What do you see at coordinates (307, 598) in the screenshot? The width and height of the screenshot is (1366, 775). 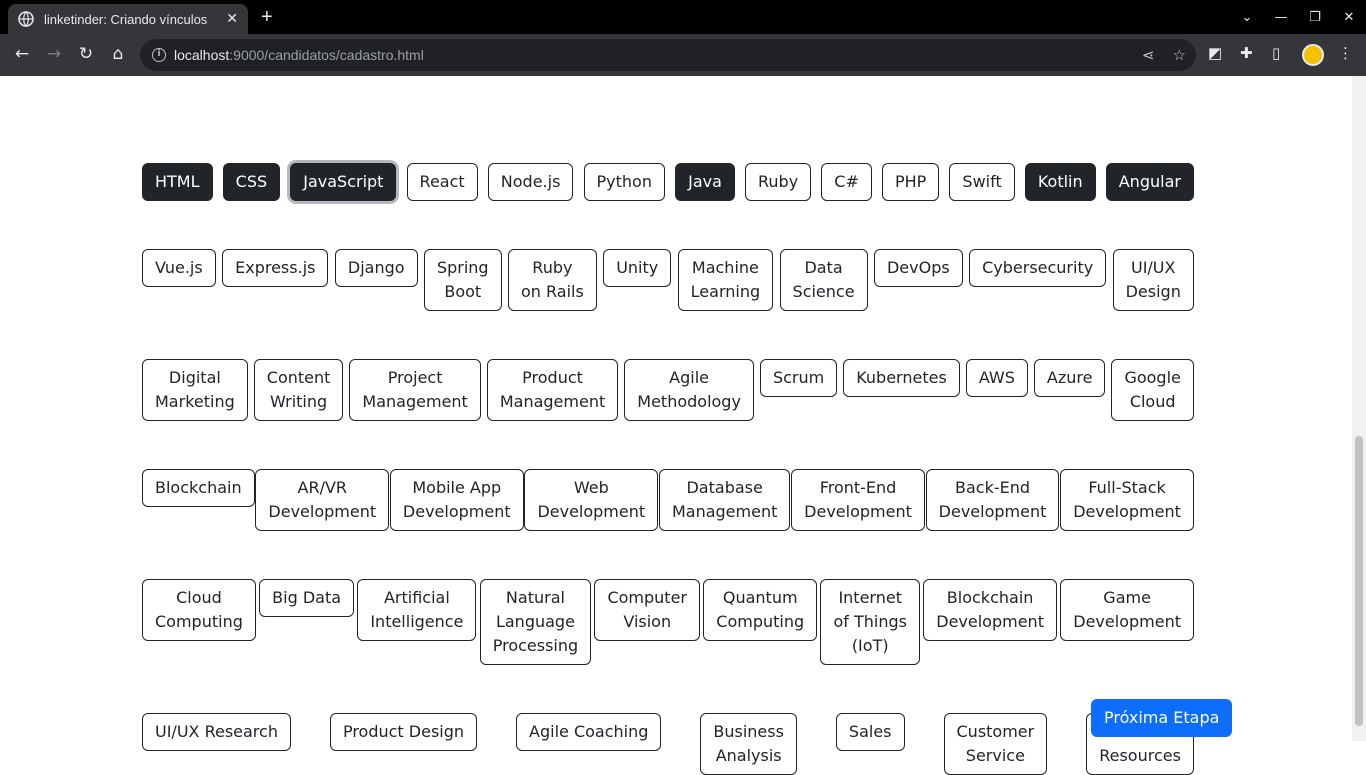 I see `skill-button-big-data: Big Data` at bounding box center [307, 598].